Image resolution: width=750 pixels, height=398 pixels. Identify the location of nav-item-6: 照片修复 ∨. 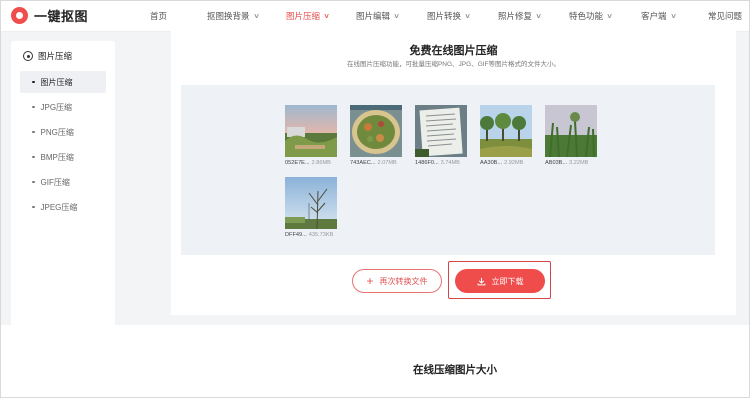
(533, 16).